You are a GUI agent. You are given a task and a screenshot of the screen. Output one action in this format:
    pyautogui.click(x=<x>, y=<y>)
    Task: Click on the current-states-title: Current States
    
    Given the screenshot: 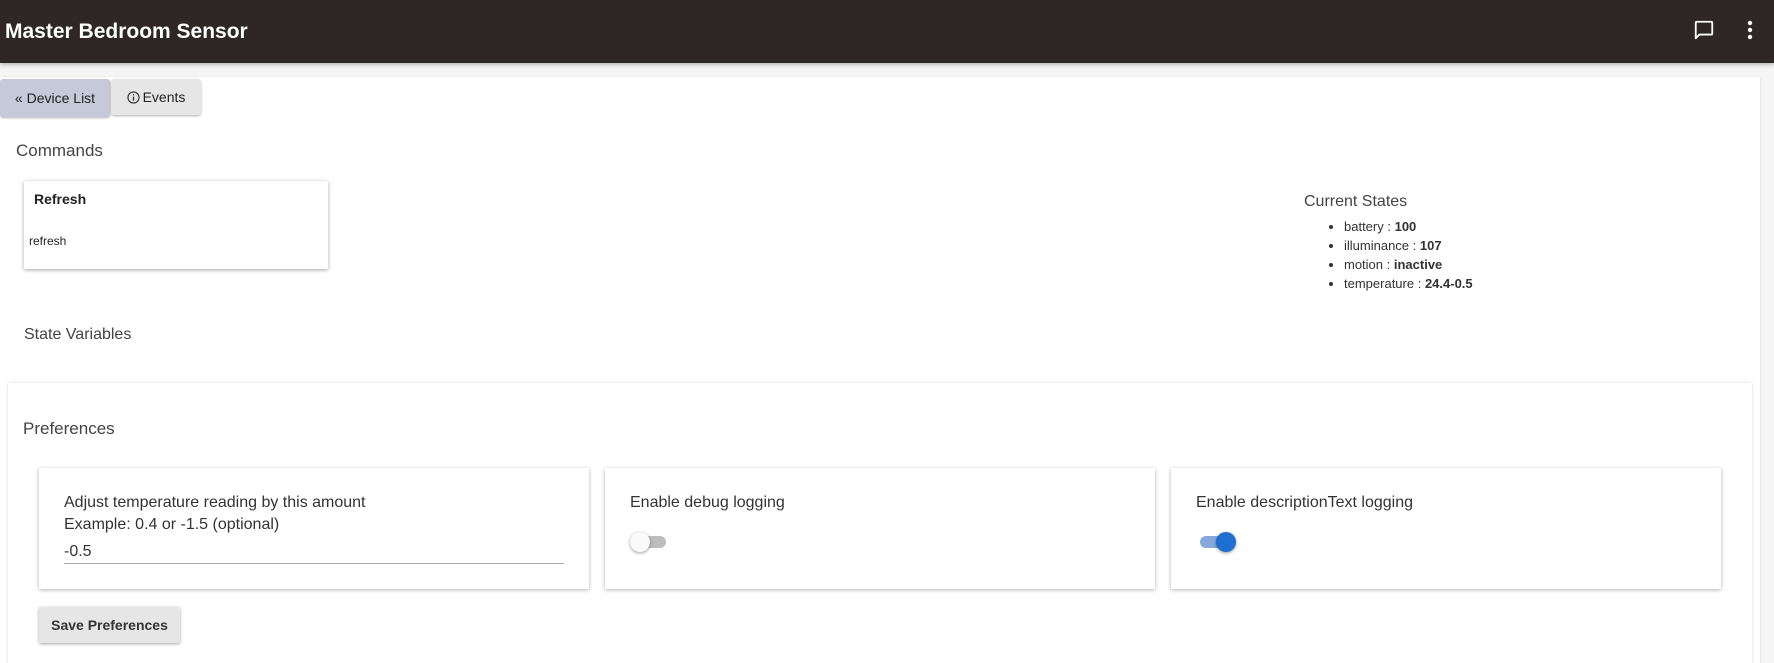 What is the action you would take?
    pyautogui.click(x=1356, y=201)
    